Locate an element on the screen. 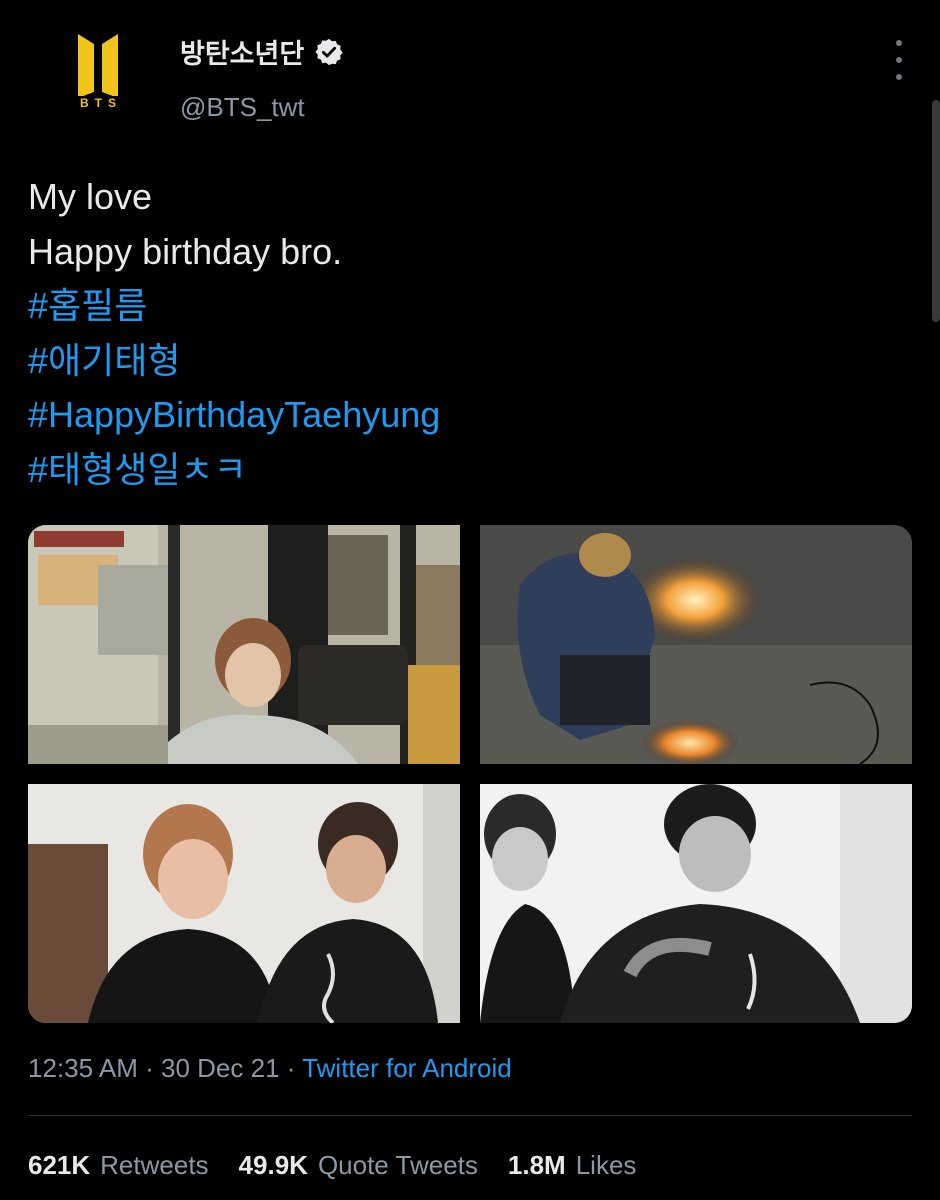 This screenshot has width=940, height=1200. divider is located at coordinates (470, 1115).